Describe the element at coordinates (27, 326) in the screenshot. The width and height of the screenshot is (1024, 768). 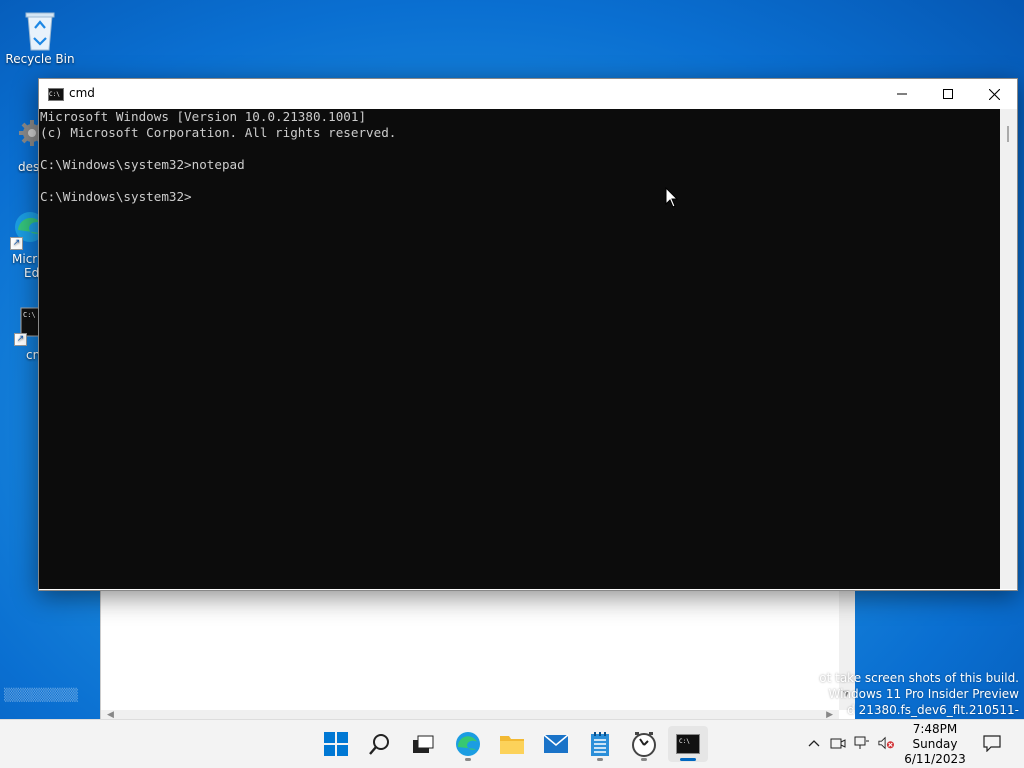
I see `cmd-icon: C:\ ↗` at that location.